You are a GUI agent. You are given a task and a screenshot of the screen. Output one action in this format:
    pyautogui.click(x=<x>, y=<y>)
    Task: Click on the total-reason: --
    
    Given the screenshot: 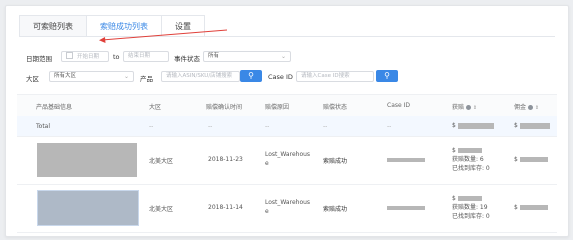 What is the action you would take?
    pyautogui.click(x=267, y=126)
    